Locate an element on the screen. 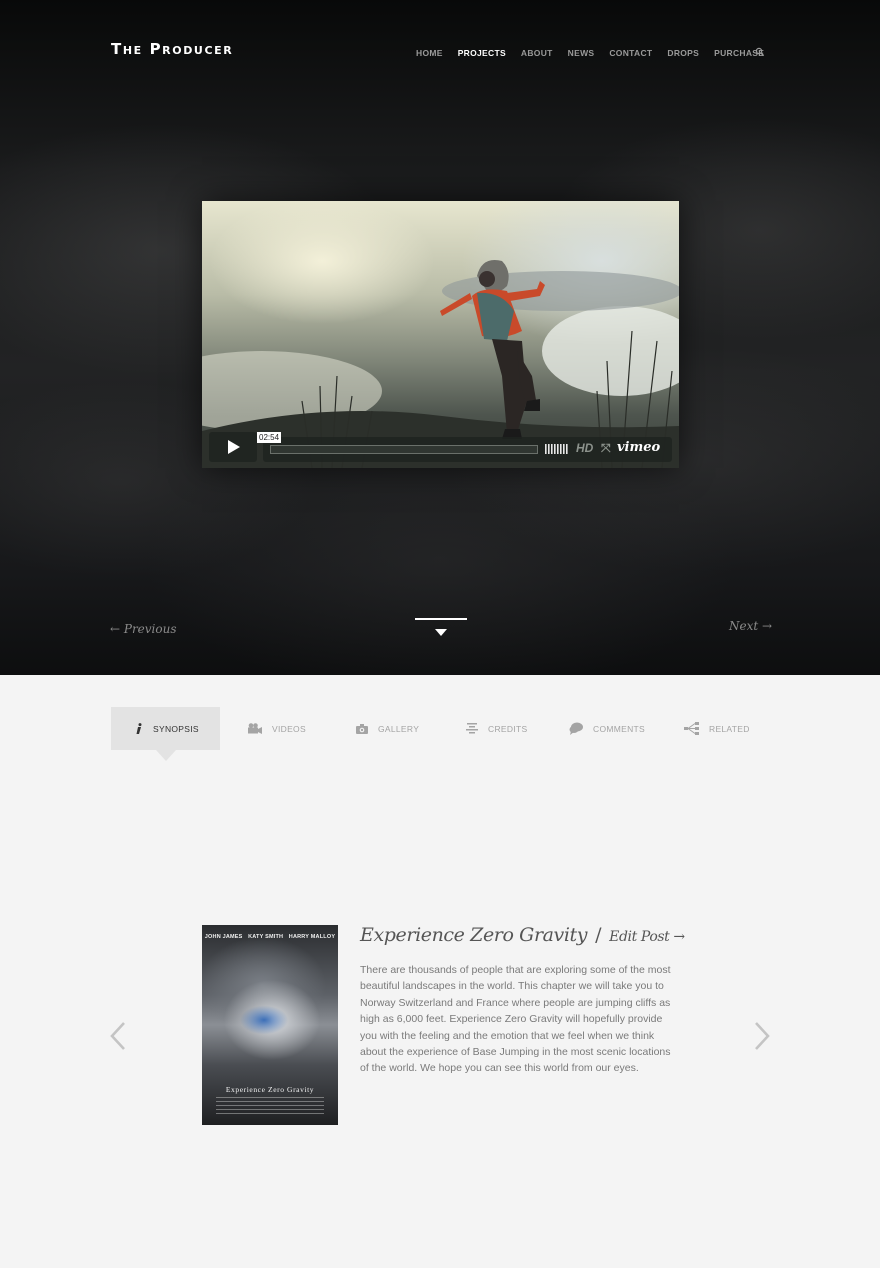 The width and height of the screenshot is (880, 1268). tab-synopsis-label: SYNOPSIS is located at coordinates (176, 728).